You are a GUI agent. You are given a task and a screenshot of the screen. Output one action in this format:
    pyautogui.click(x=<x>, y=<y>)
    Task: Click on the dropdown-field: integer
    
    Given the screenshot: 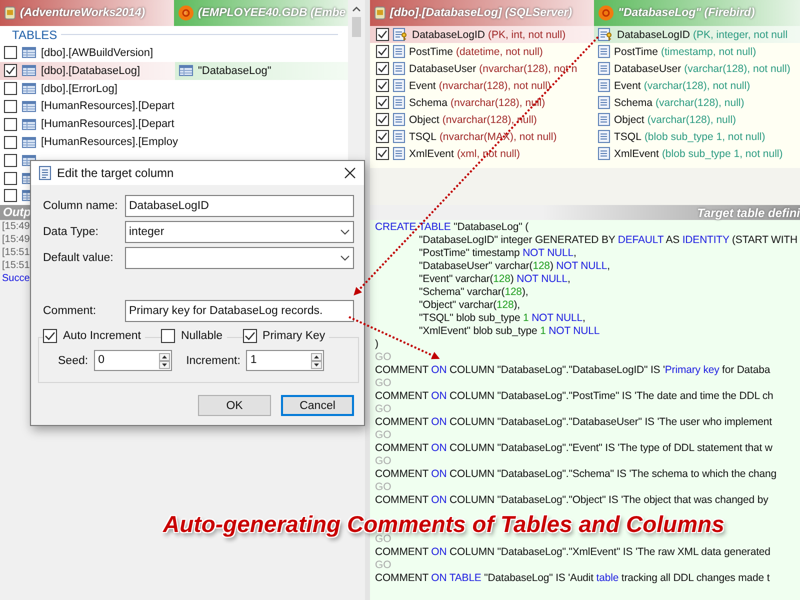 What is the action you would take?
    pyautogui.click(x=239, y=232)
    